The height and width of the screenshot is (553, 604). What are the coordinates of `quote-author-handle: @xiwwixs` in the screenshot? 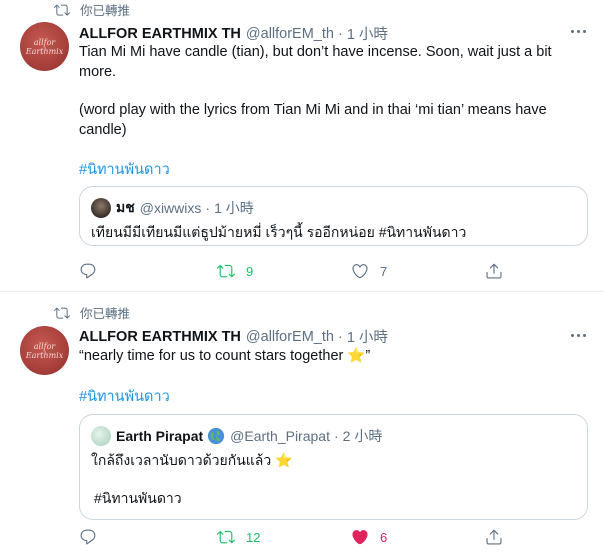 It's located at (170, 208).